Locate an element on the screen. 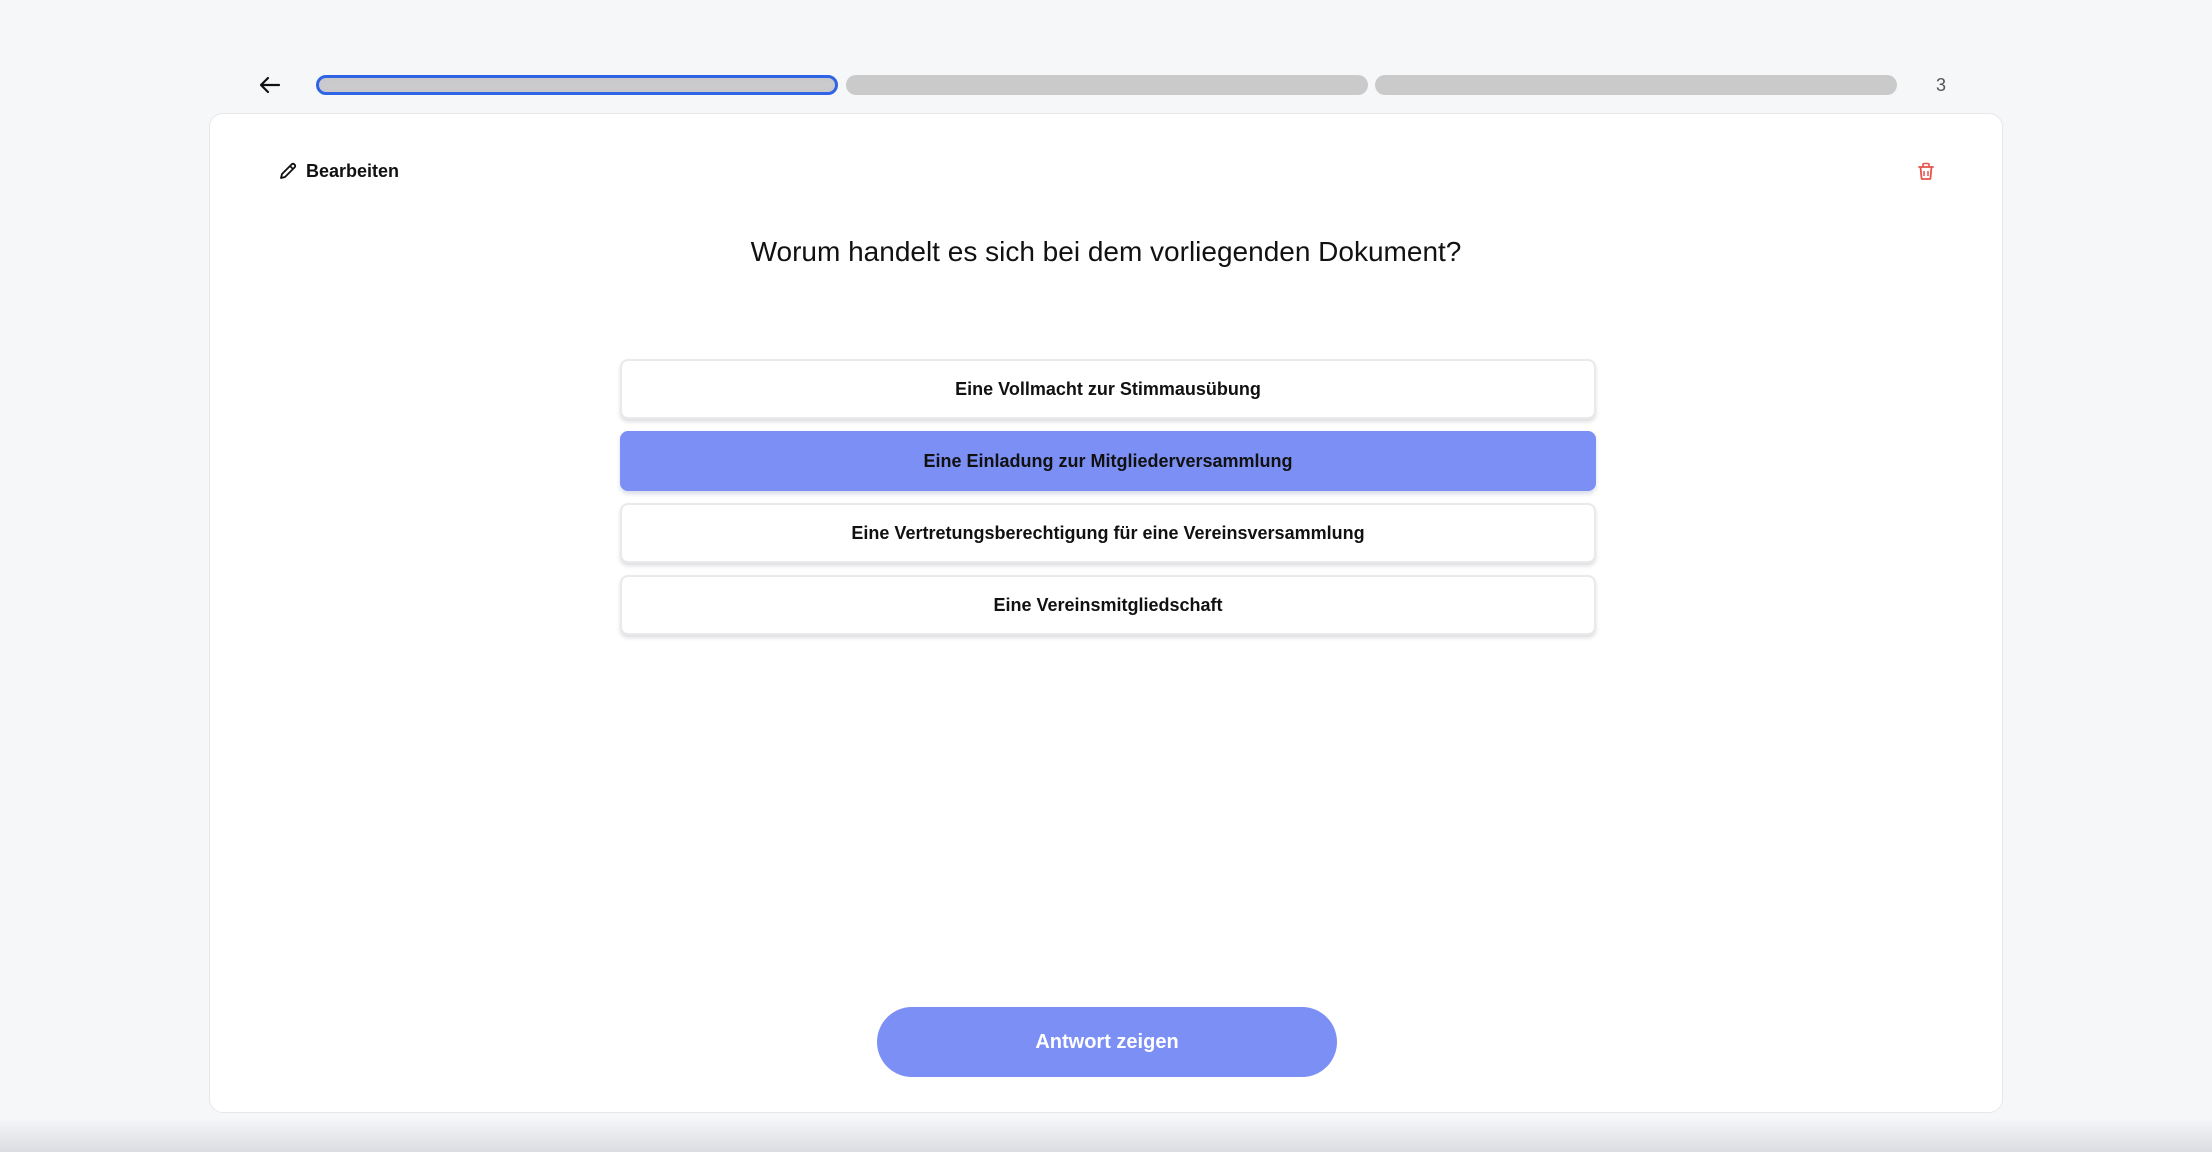 The width and height of the screenshot is (2212, 1152). top-bar: 3 is located at coordinates (1106, 85).